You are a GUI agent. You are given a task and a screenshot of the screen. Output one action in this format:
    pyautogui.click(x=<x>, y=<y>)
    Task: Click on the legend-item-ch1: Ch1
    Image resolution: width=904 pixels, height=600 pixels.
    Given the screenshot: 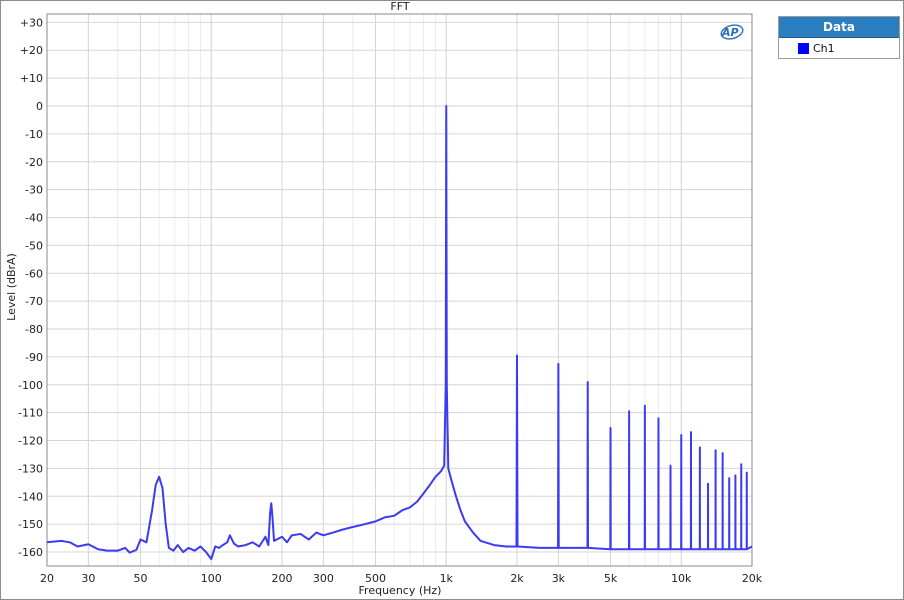 What is the action you would take?
    pyautogui.click(x=839, y=48)
    